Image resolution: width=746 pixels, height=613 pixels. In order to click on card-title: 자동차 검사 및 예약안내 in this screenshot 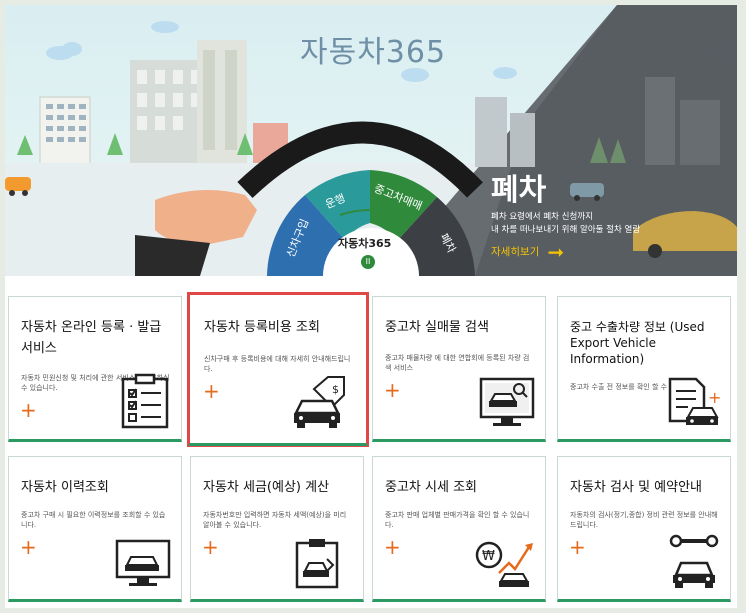, I will do `click(636, 487)`.